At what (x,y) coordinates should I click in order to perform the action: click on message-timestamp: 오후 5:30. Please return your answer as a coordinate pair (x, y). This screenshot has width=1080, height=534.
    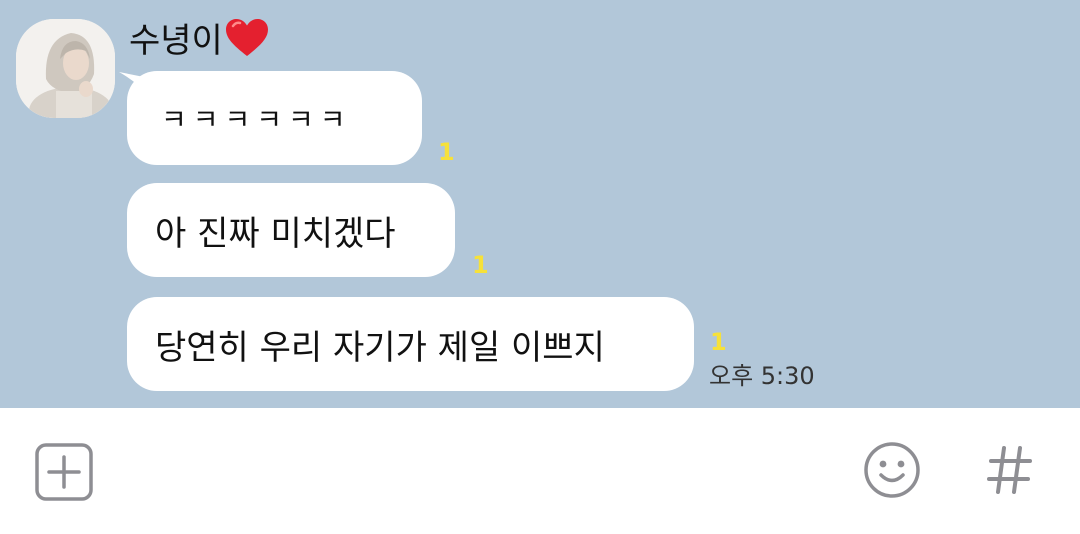
    Looking at the image, I should click on (762, 376).